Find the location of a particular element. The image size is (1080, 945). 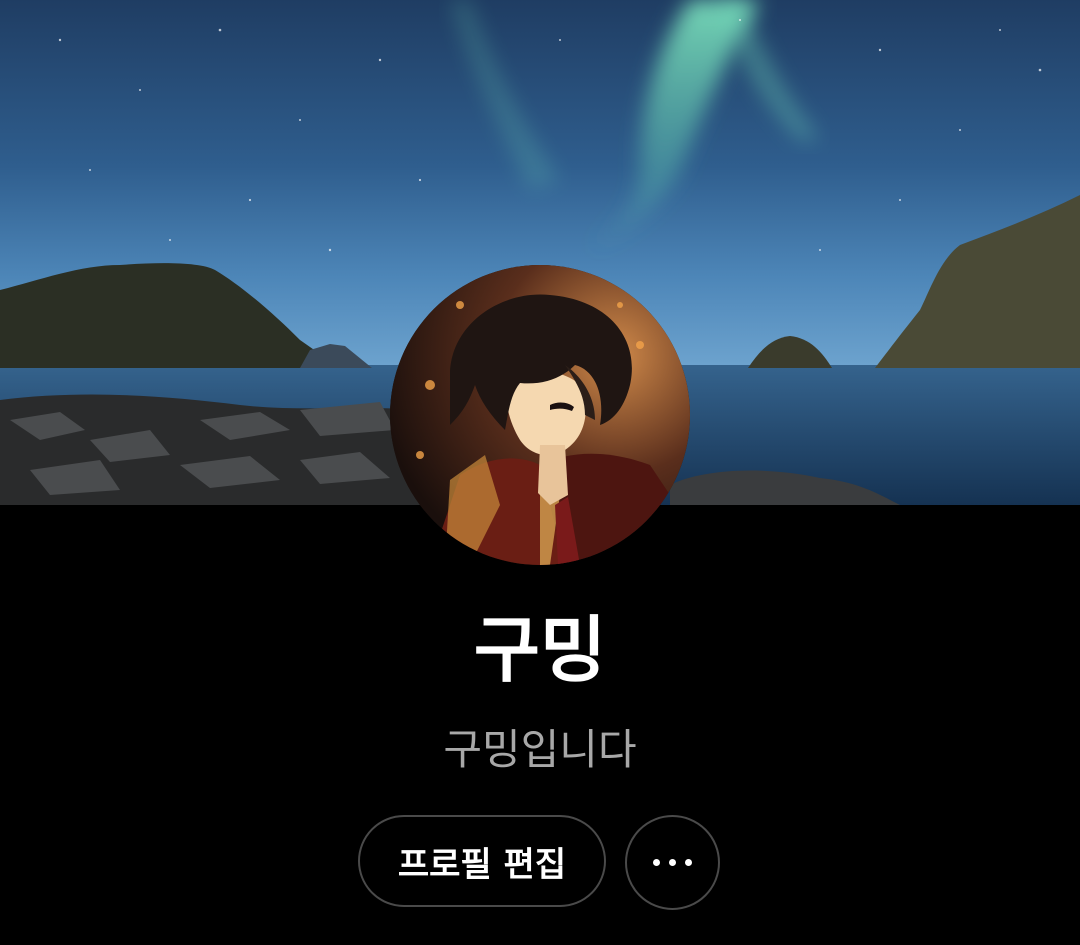

edit-profile-label: 프로필 편집 is located at coordinates (482, 864).